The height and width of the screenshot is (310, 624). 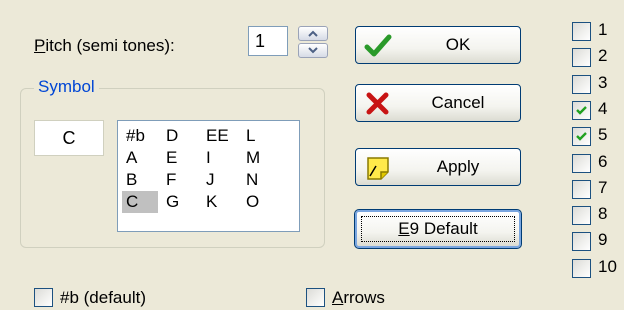 I want to click on channel-9-label: 9, so click(x=603, y=240).